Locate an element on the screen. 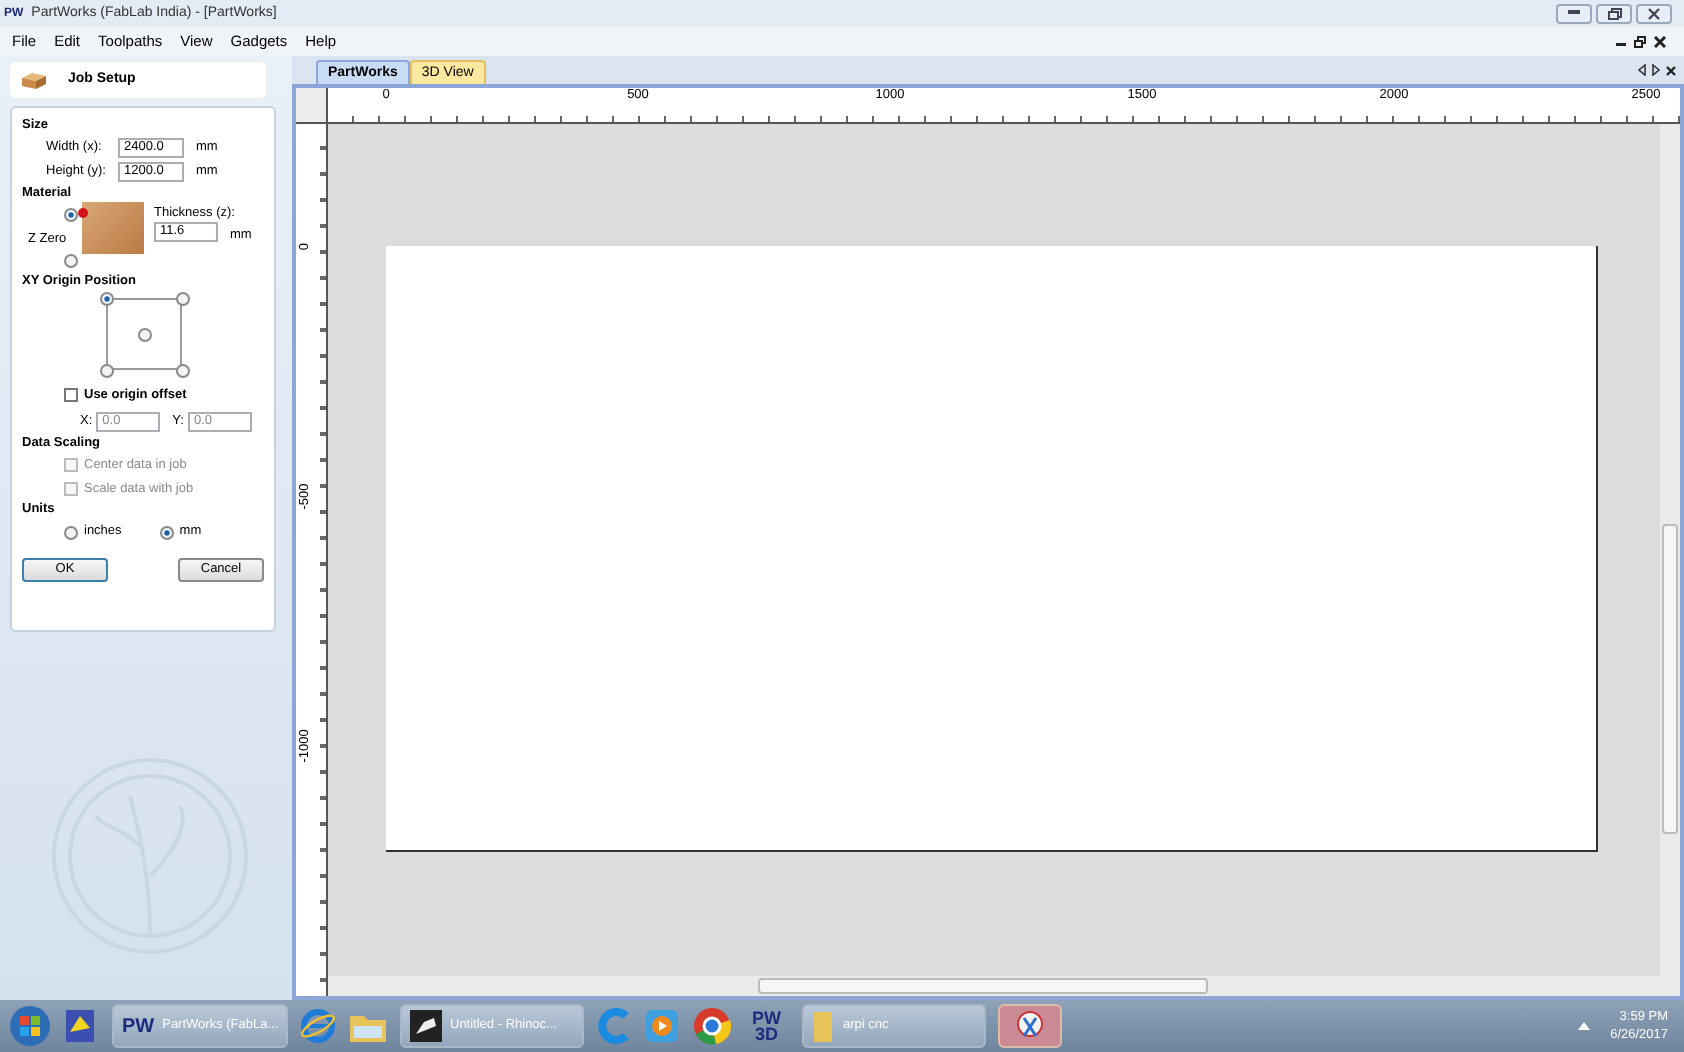  material-block-icon is located at coordinates (34, 80).